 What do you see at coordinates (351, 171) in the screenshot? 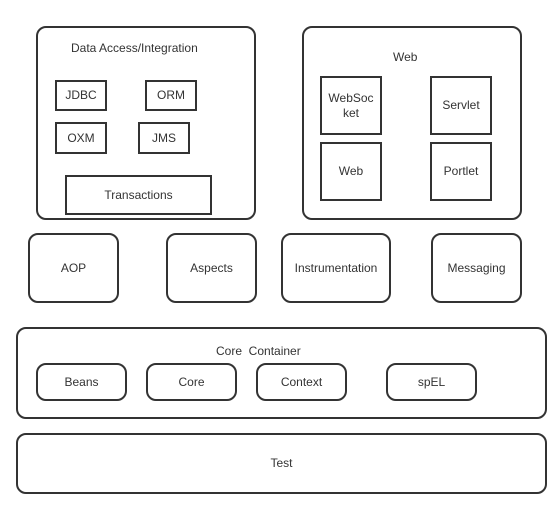
I see `web-module: Web` at bounding box center [351, 171].